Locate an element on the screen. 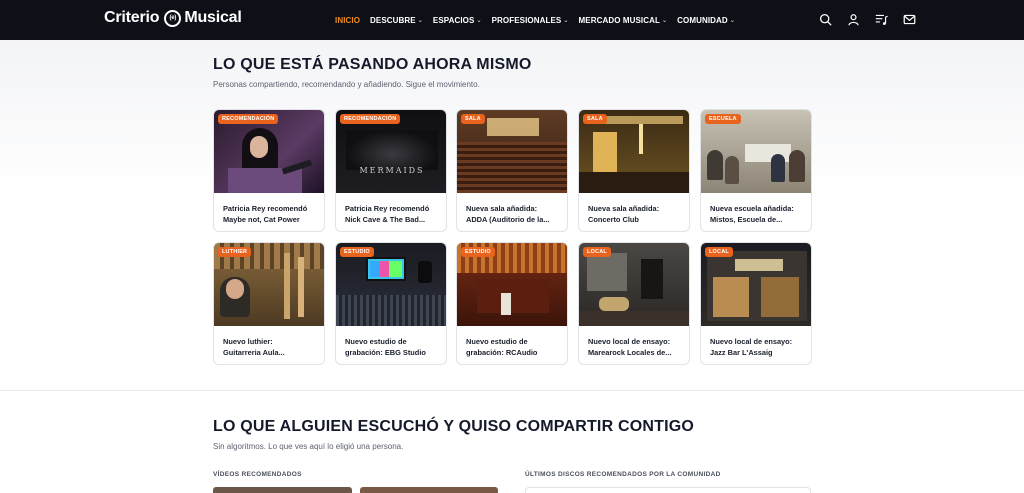 The height and width of the screenshot is (493, 1024). mail-icon is located at coordinates (909, 19).